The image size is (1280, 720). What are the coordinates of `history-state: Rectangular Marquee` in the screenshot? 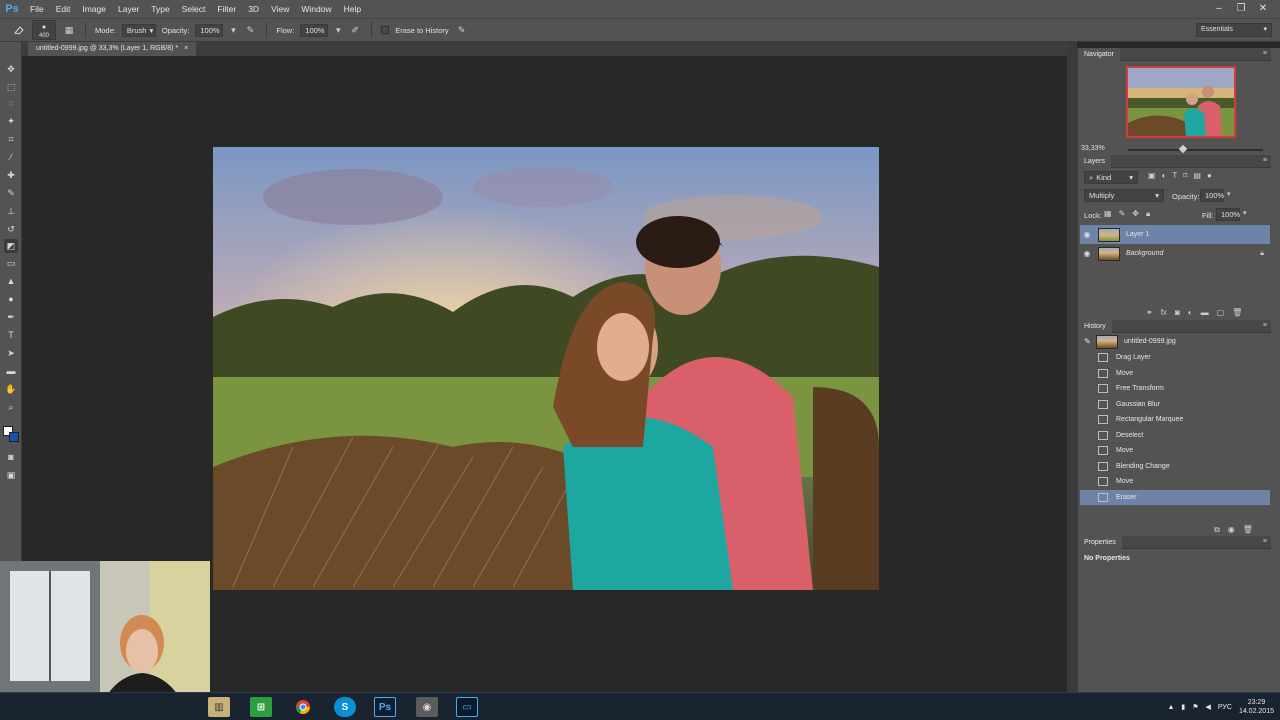 It's located at (1175, 420).